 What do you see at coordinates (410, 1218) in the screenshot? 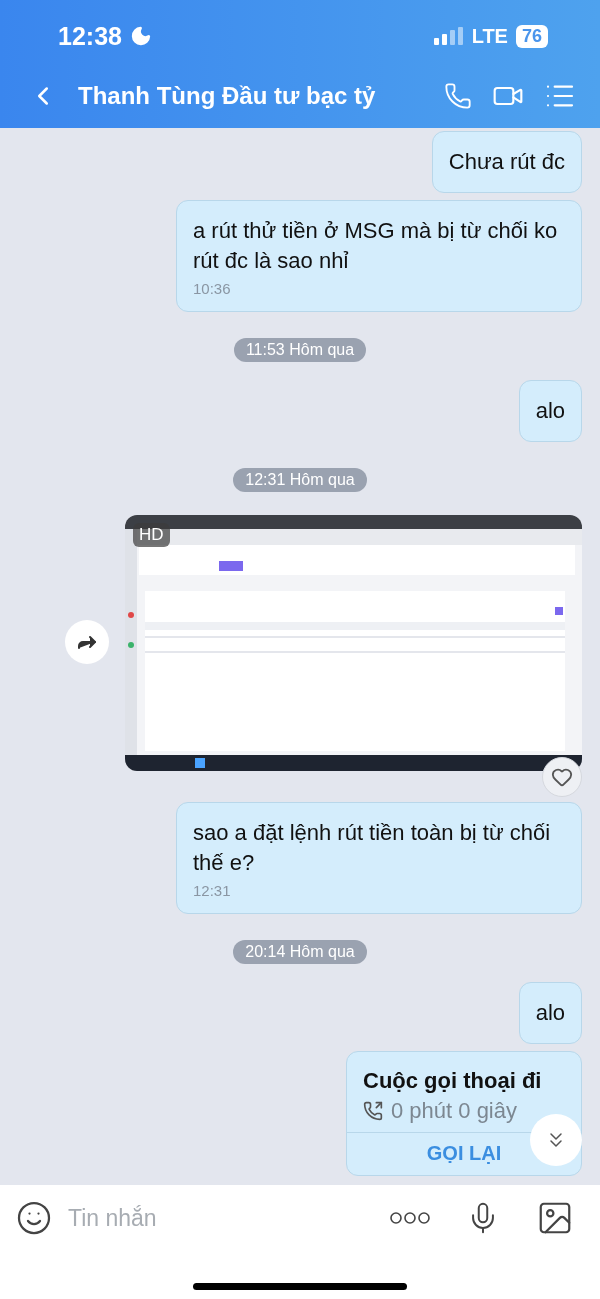
I see `more-button` at bounding box center [410, 1218].